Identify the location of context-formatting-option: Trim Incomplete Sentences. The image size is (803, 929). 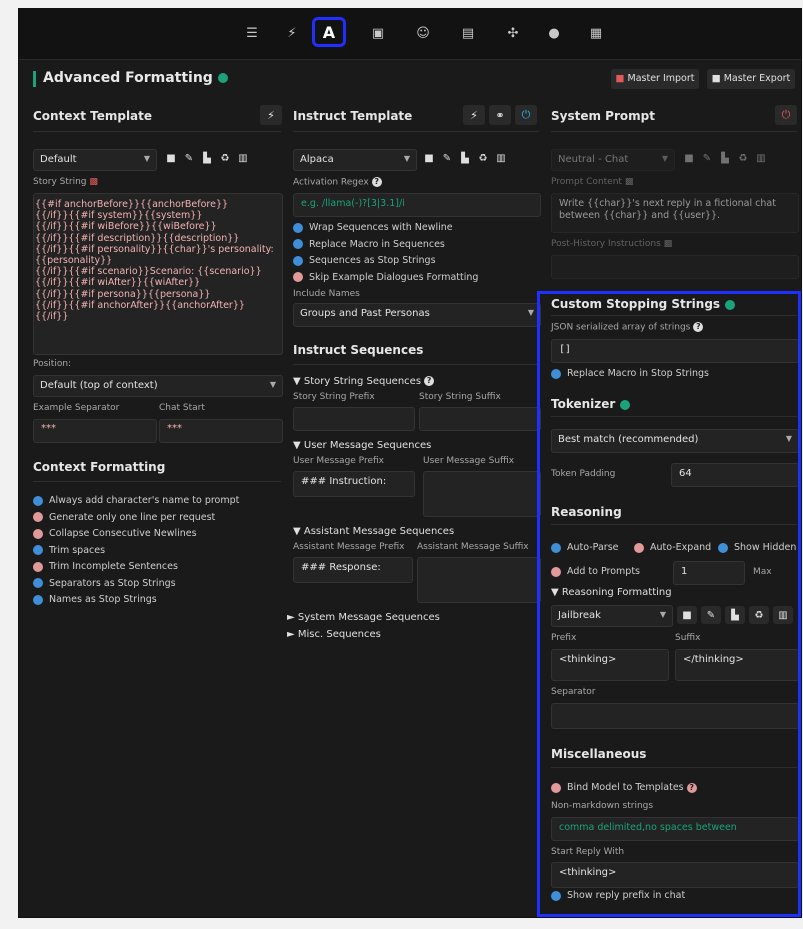
(105, 566).